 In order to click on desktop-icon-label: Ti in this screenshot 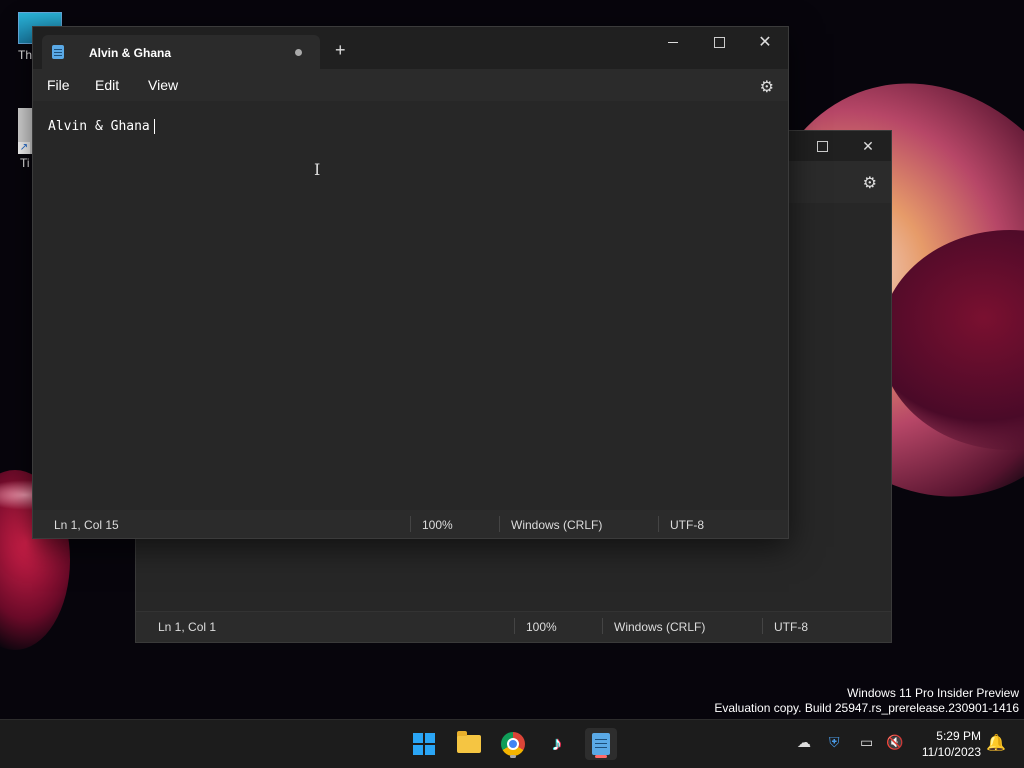, I will do `click(25, 163)`.